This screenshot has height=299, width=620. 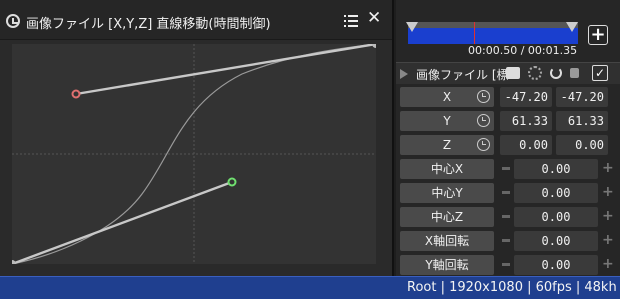 I want to click on mini-timeline: 00:00.50 / 00:01.35, so click(x=492, y=30).